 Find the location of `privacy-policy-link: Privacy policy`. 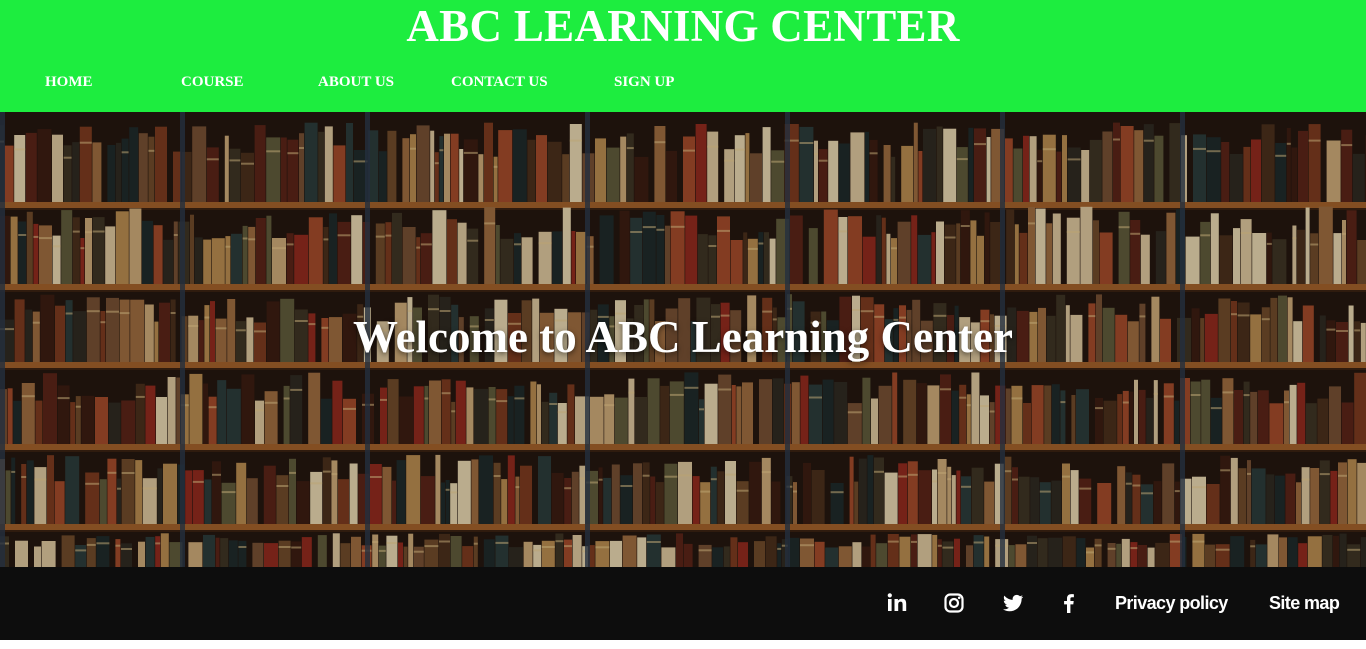

privacy-policy-link: Privacy policy is located at coordinates (1171, 603).